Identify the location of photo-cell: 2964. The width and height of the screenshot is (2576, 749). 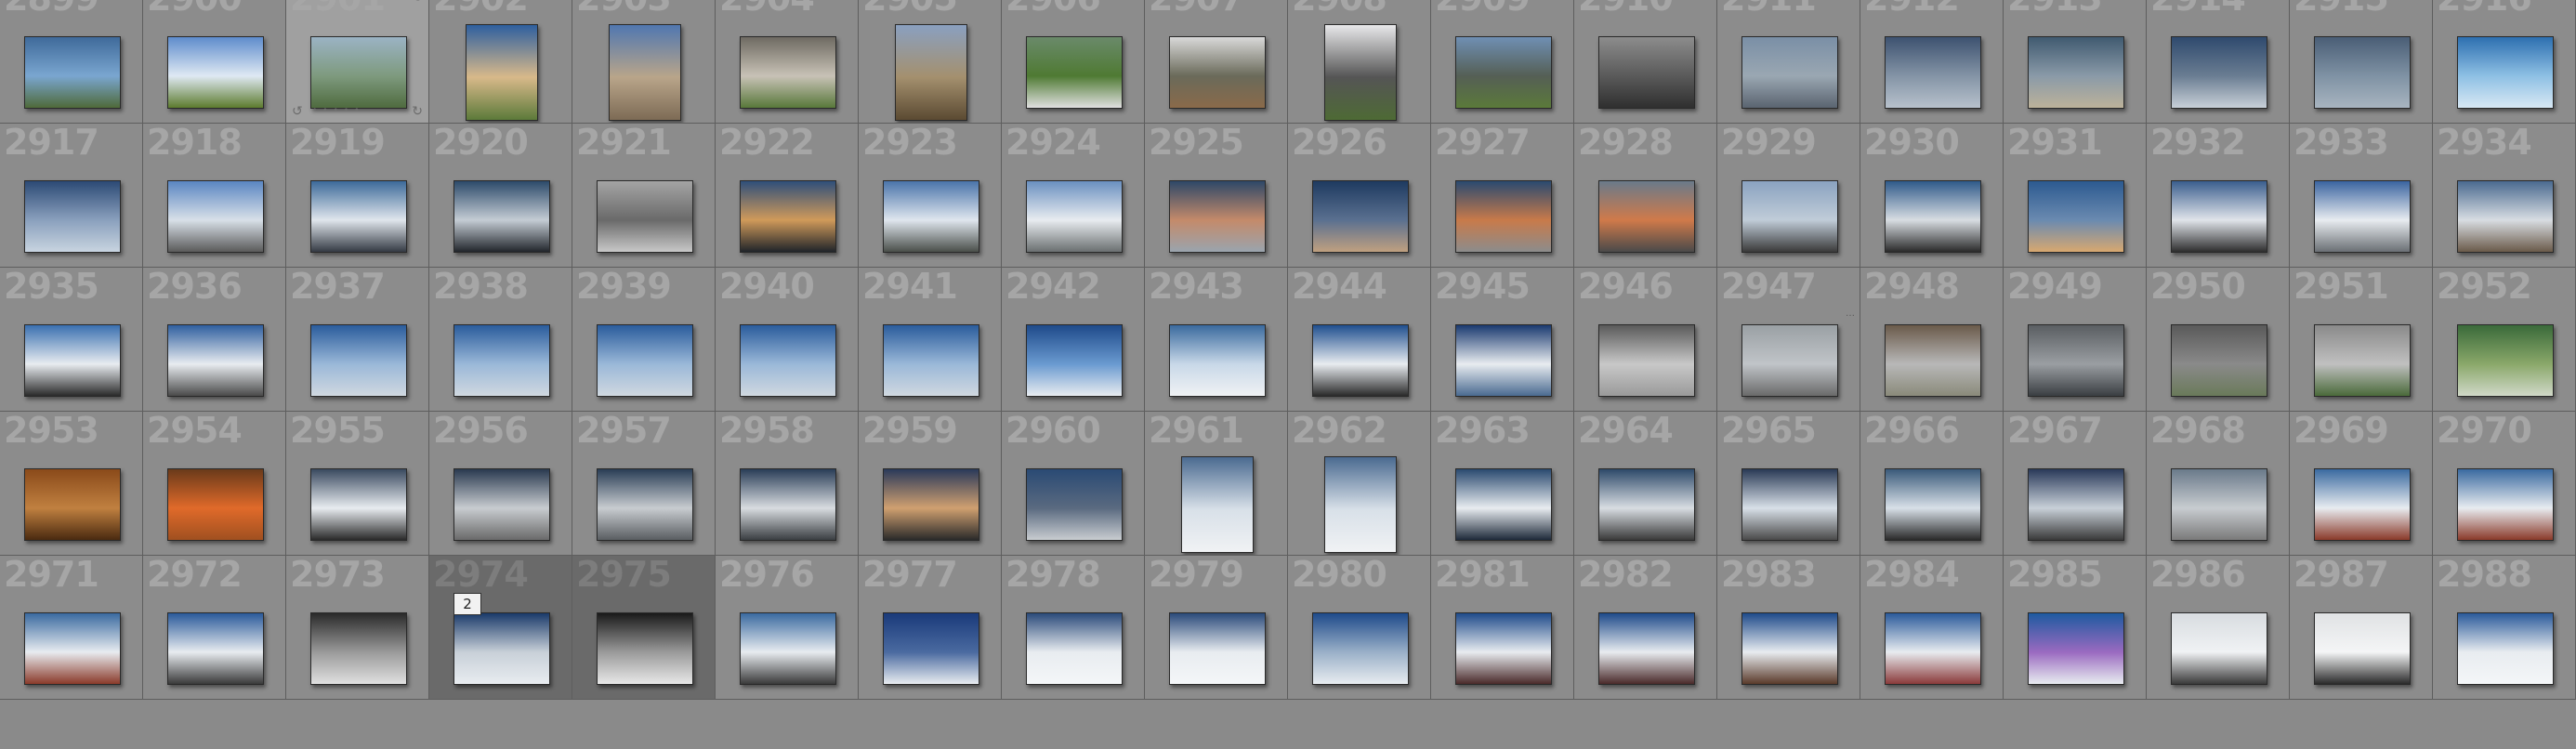
(1645, 484).